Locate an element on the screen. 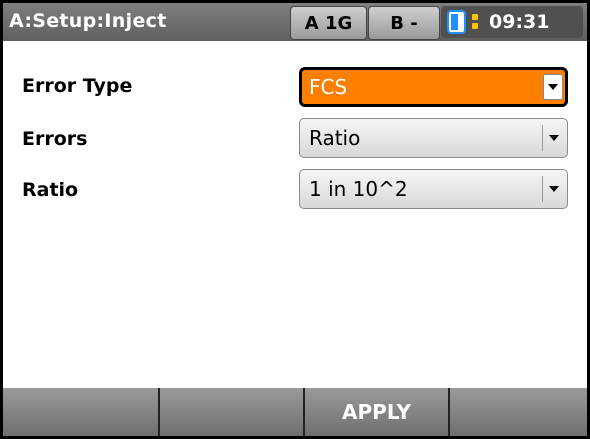  port-b-tab: B - is located at coordinates (404, 23).